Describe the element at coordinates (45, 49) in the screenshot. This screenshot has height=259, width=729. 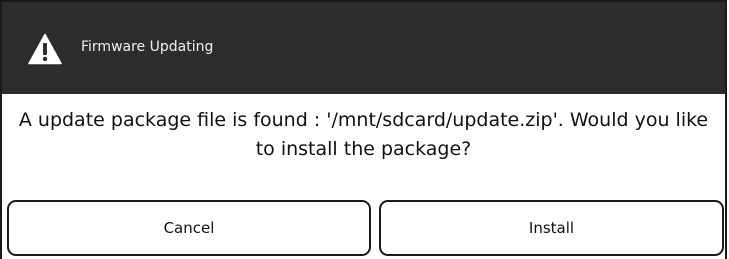
I see `warning-icon` at that location.